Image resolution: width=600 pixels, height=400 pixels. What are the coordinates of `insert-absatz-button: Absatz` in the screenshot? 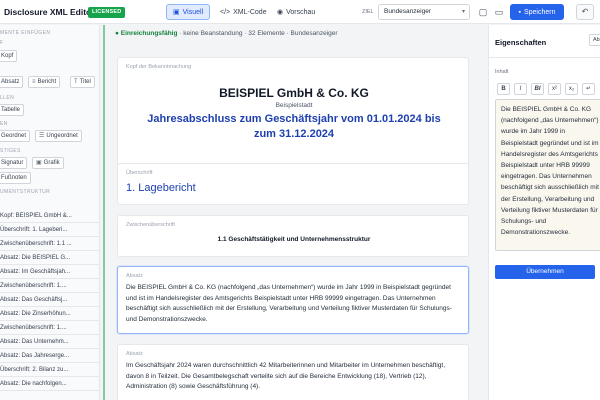 It's located at (12, 82).